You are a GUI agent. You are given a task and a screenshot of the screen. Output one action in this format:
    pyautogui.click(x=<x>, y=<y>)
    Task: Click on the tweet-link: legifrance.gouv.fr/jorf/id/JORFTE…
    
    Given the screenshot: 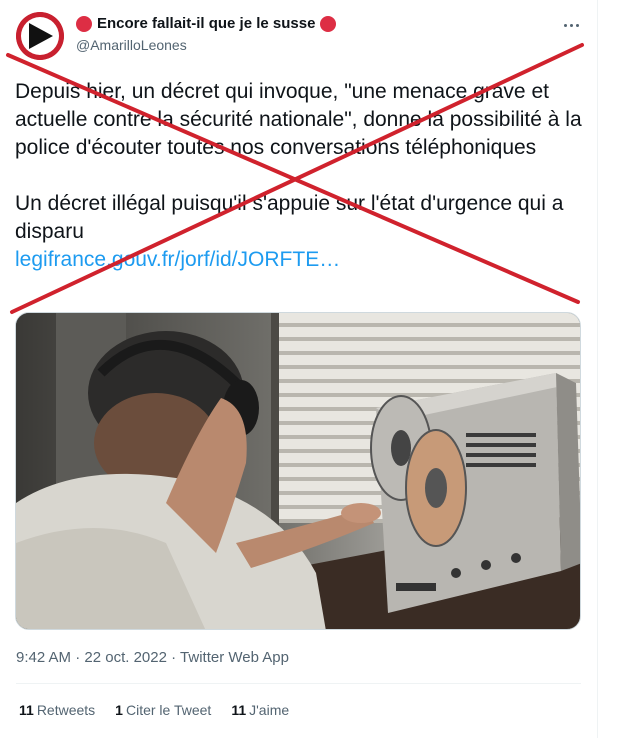 What is the action you would take?
    pyautogui.click(x=300, y=260)
    